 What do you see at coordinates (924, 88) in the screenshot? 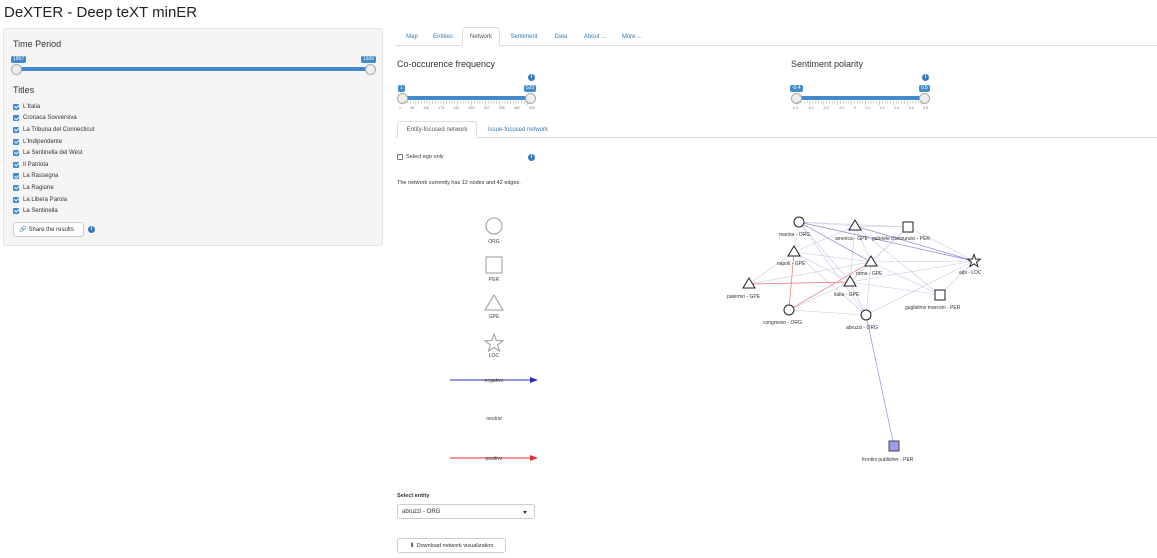
I see `sentiment-max-tag: 0.5` at bounding box center [924, 88].